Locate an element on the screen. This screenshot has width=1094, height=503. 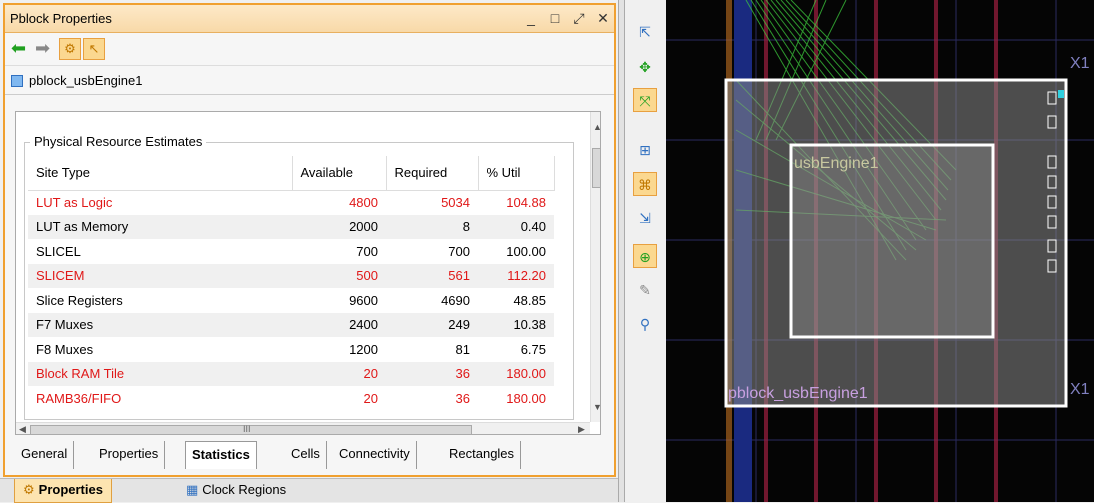
tab-cells: Cells is located at coordinates (306, 455).